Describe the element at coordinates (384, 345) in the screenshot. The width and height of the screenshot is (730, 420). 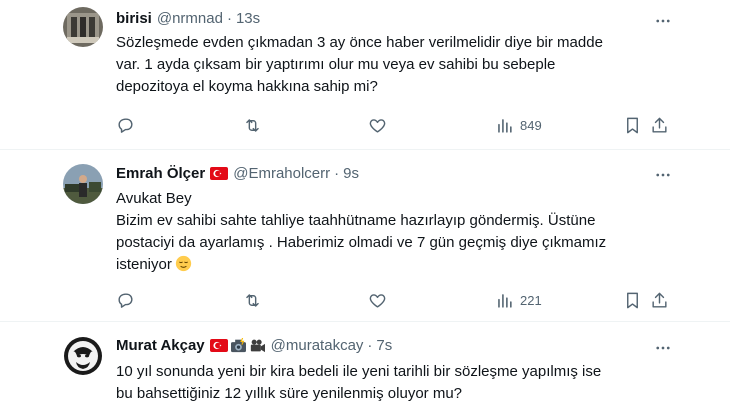
I see `timestamp: 7s` at that location.